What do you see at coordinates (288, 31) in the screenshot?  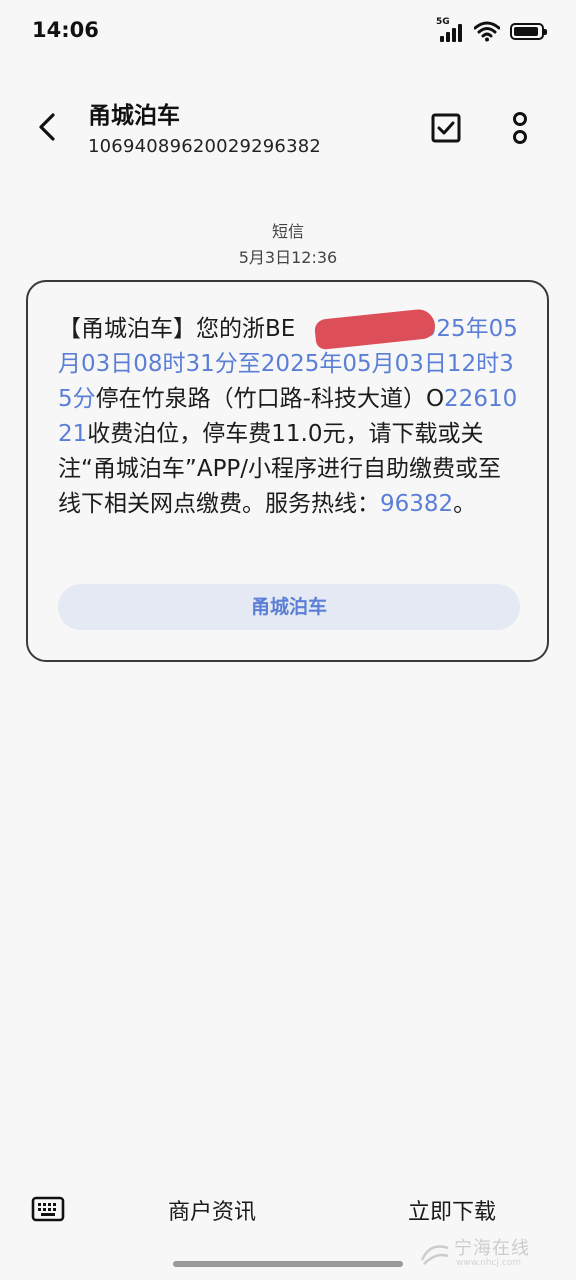 I see `status-bar: 14:06 5G` at bounding box center [288, 31].